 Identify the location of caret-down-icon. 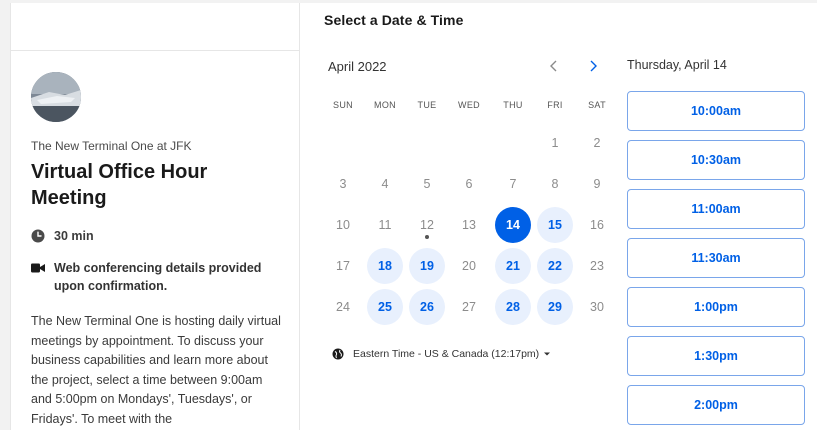
(547, 354).